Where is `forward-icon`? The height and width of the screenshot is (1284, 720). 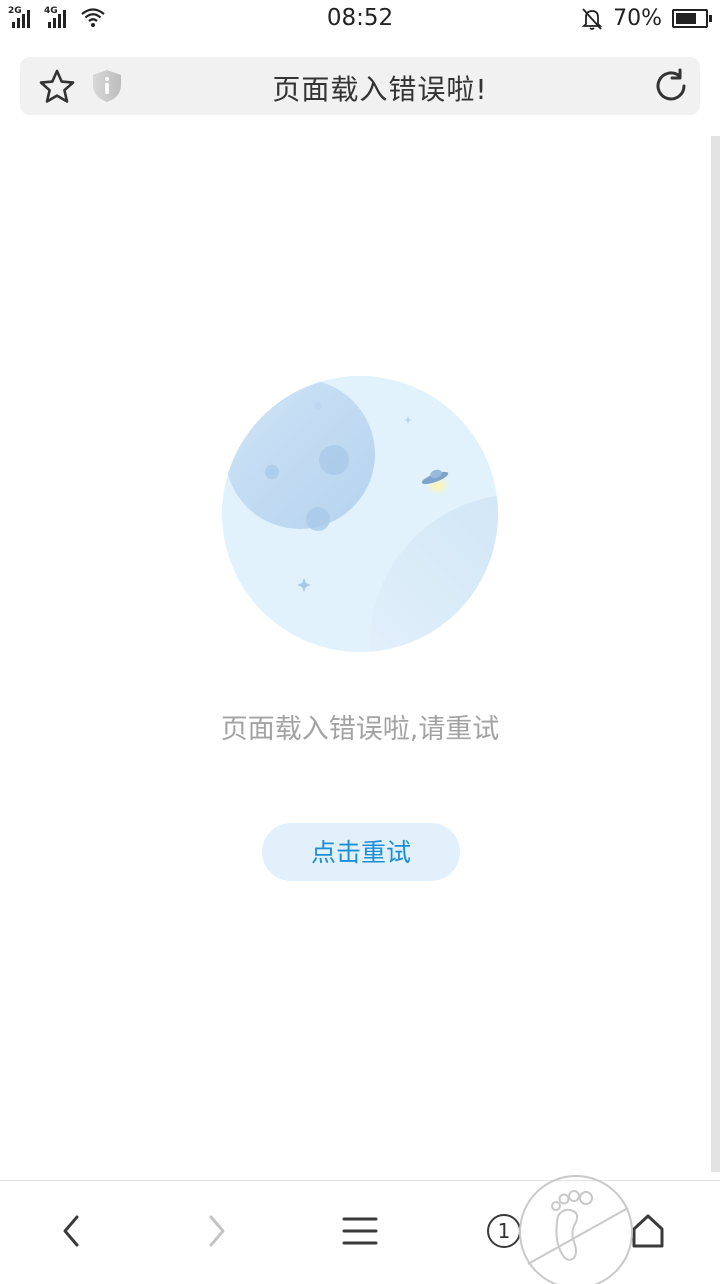 forward-icon is located at coordinates (216, 1231).